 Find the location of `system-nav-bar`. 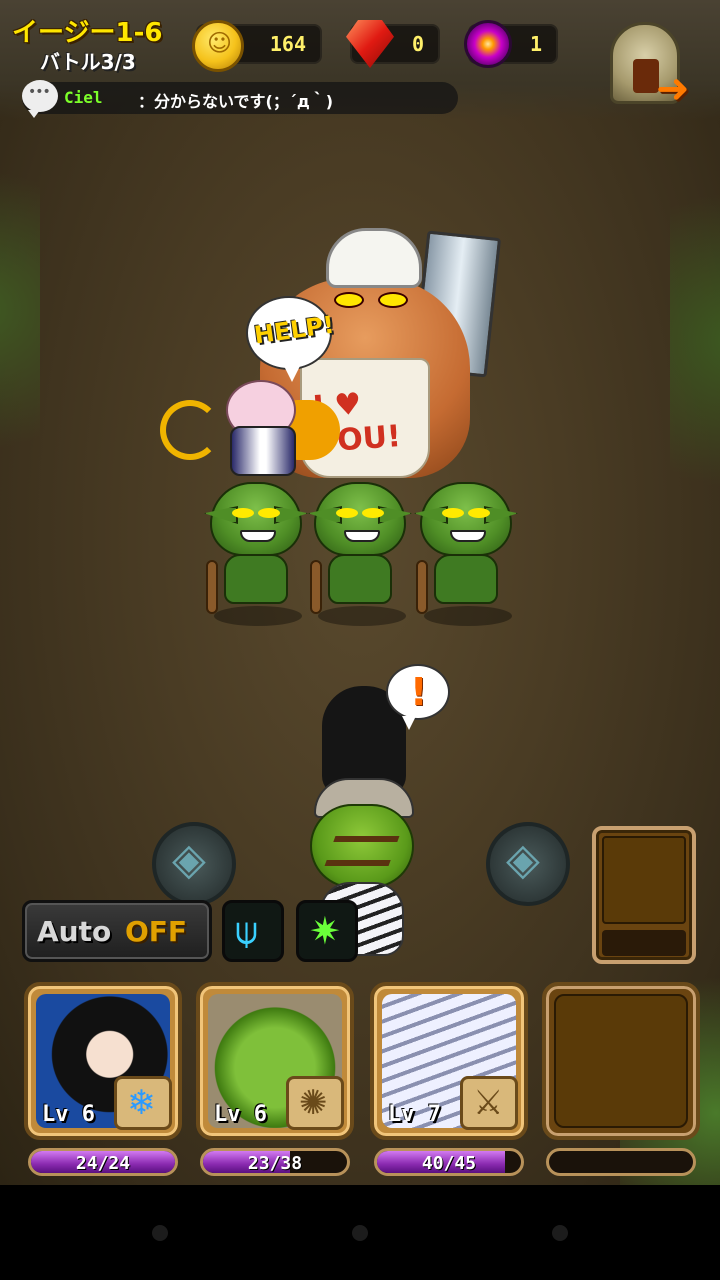

system-nav-bar is located at coordinates (360, 1232).